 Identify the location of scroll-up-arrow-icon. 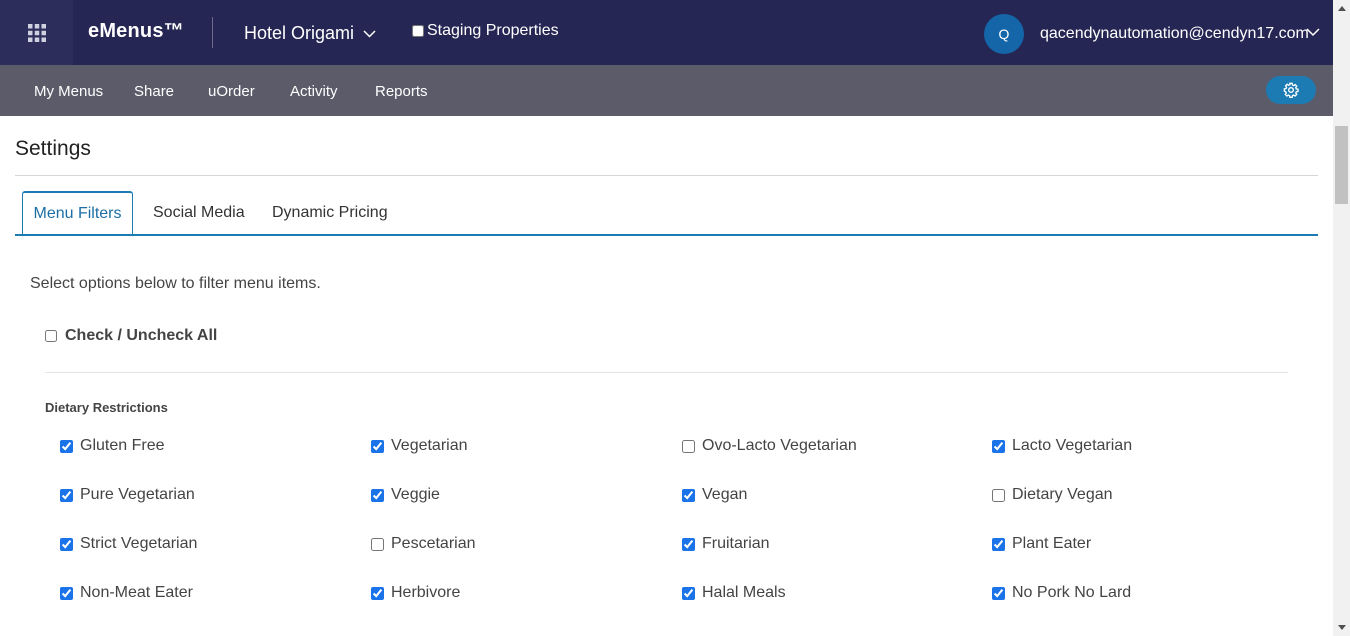
(1342, 8).